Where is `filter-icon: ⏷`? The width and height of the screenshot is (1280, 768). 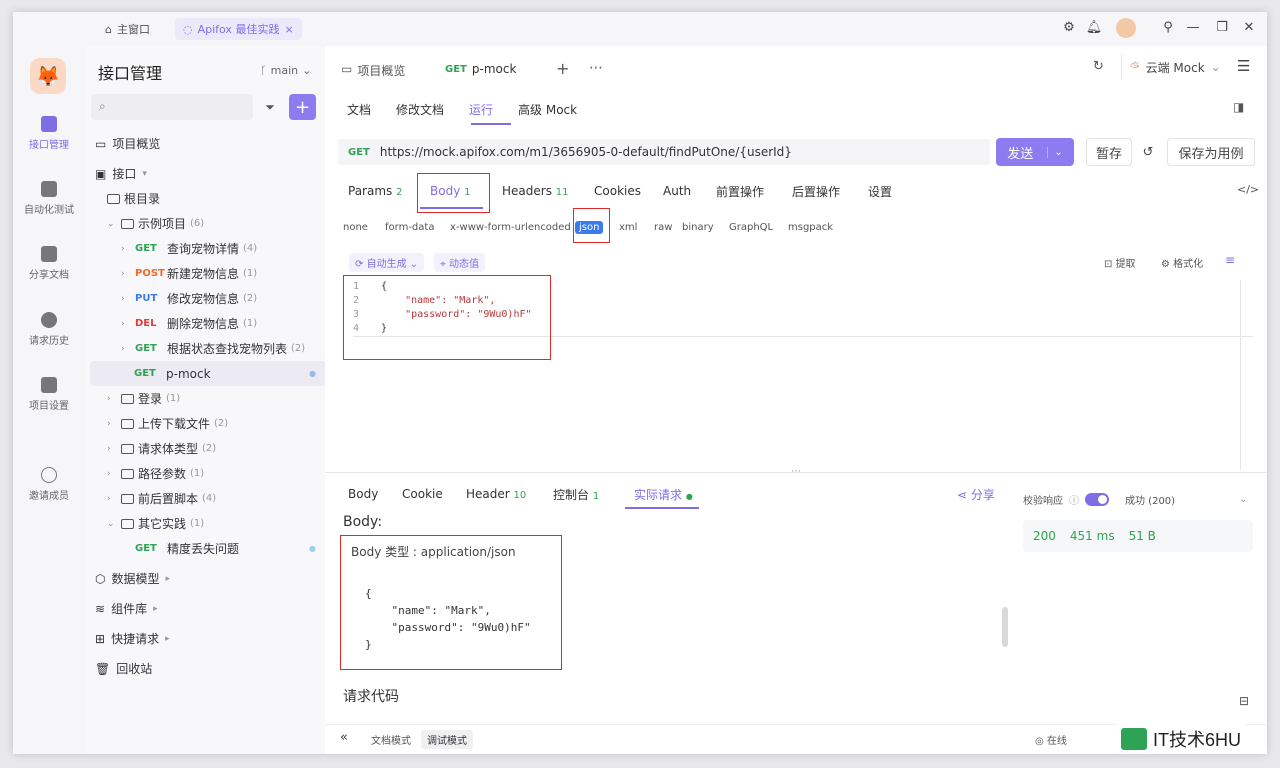
filter-icon: ⏷ is located at coordinates (270, 107).